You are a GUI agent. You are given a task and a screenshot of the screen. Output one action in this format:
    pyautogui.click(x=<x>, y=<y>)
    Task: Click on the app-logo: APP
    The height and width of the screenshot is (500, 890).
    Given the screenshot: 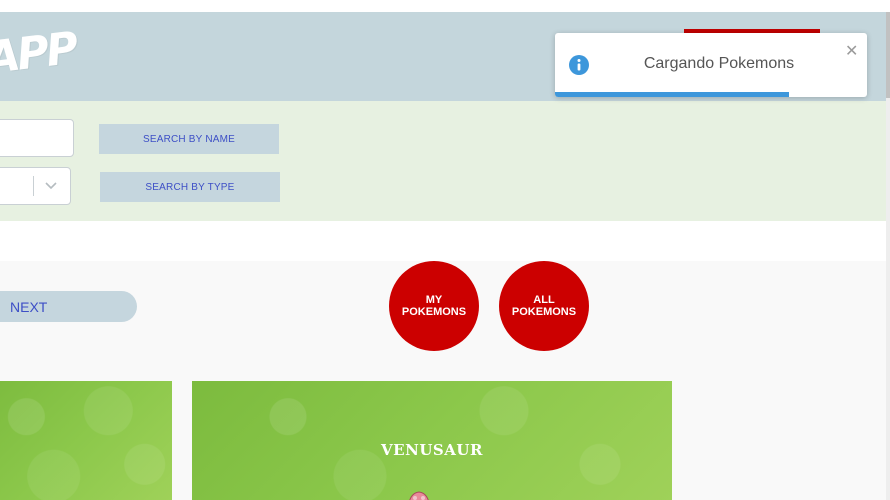 What is the action you would take?
    pyautogui.click(x=39, y=53)
    